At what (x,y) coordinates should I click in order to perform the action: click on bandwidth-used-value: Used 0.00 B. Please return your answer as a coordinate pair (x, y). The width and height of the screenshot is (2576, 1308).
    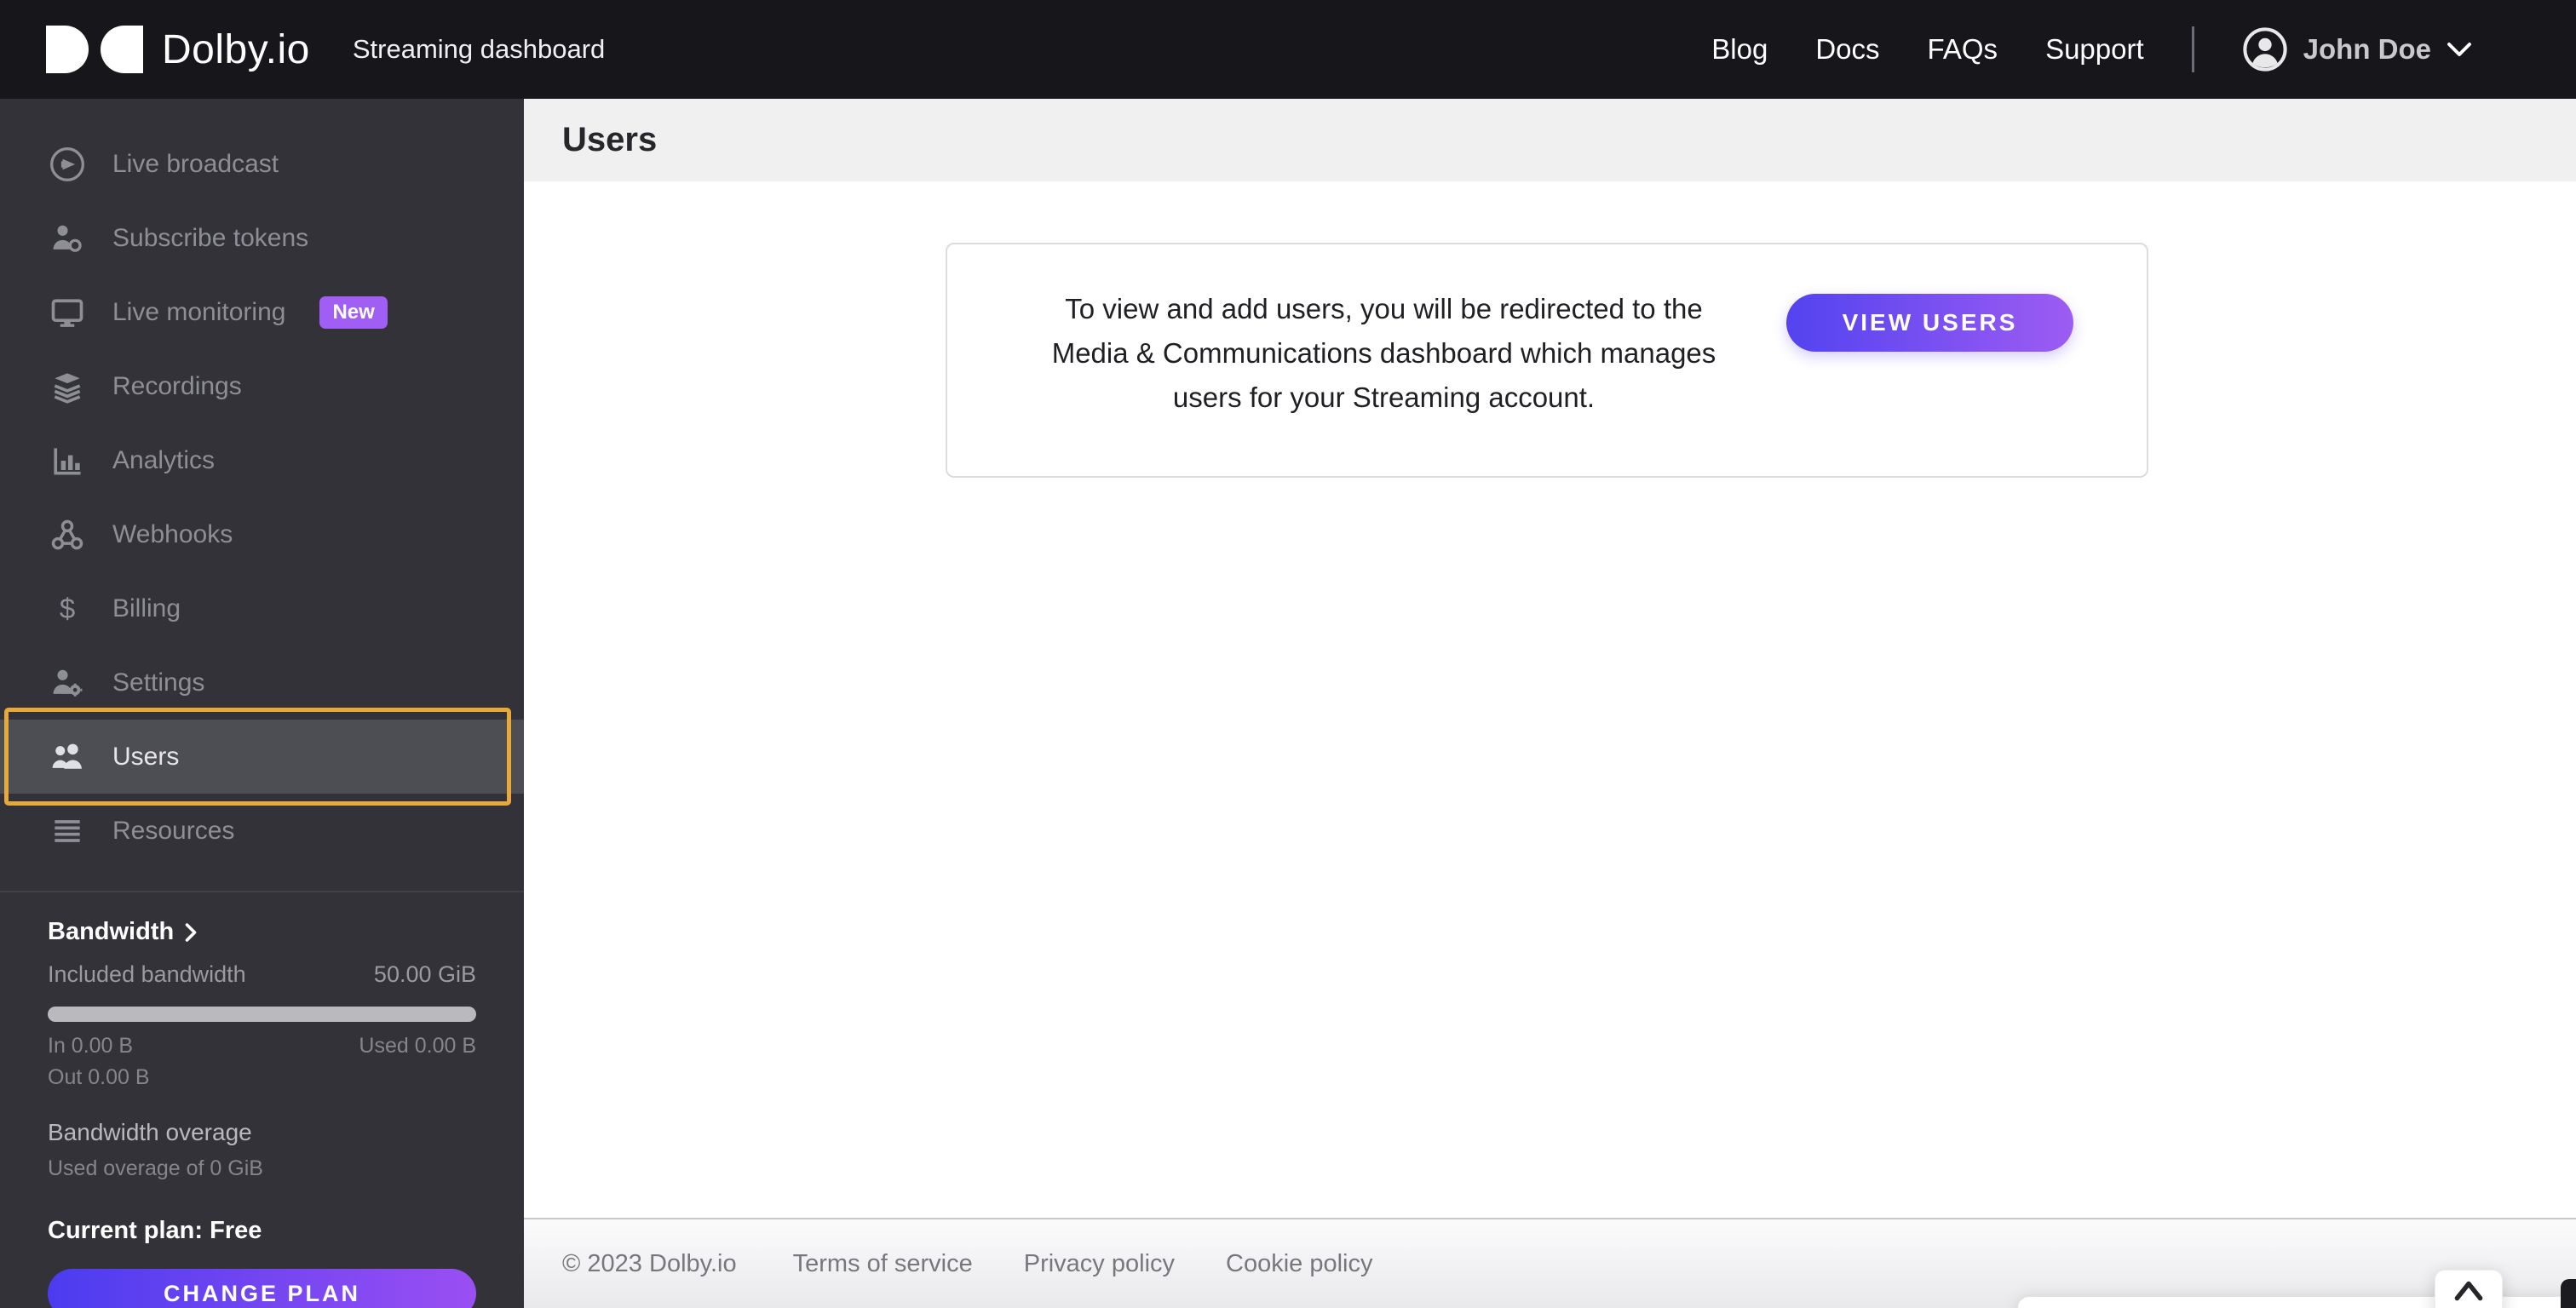
    Looking at the image, I should click on (417, 1046).